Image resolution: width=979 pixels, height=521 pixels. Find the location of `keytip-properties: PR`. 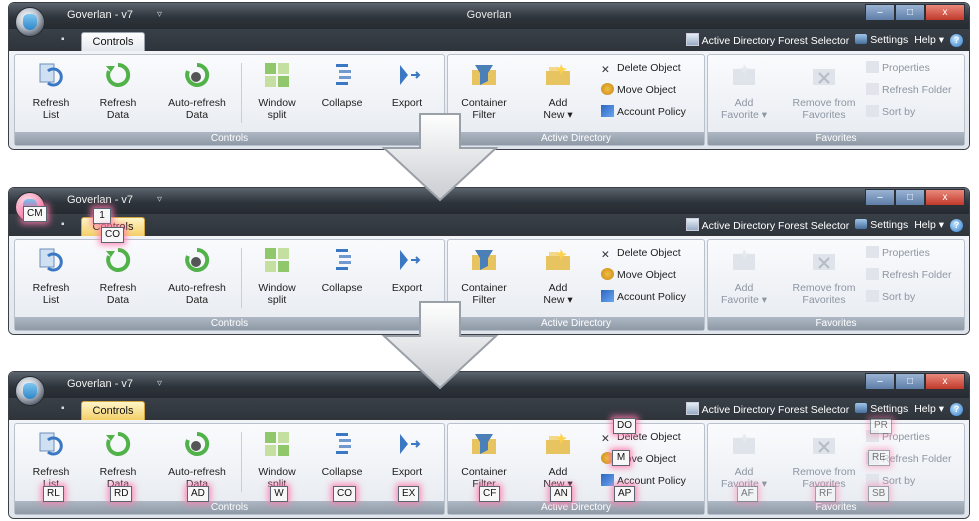

keytip-properties: PR is located at coordinates (881, 426).